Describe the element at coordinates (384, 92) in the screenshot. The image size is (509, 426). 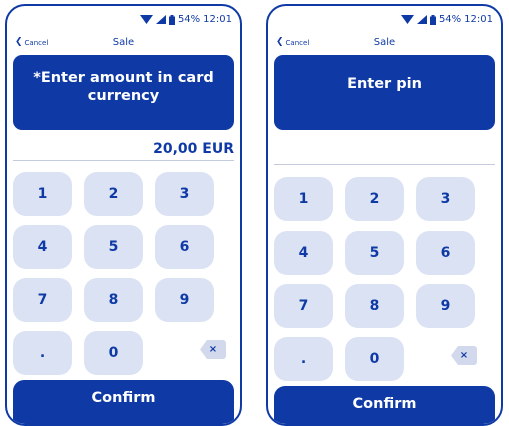
I see `prompt-banner: Enter pin` at that location.